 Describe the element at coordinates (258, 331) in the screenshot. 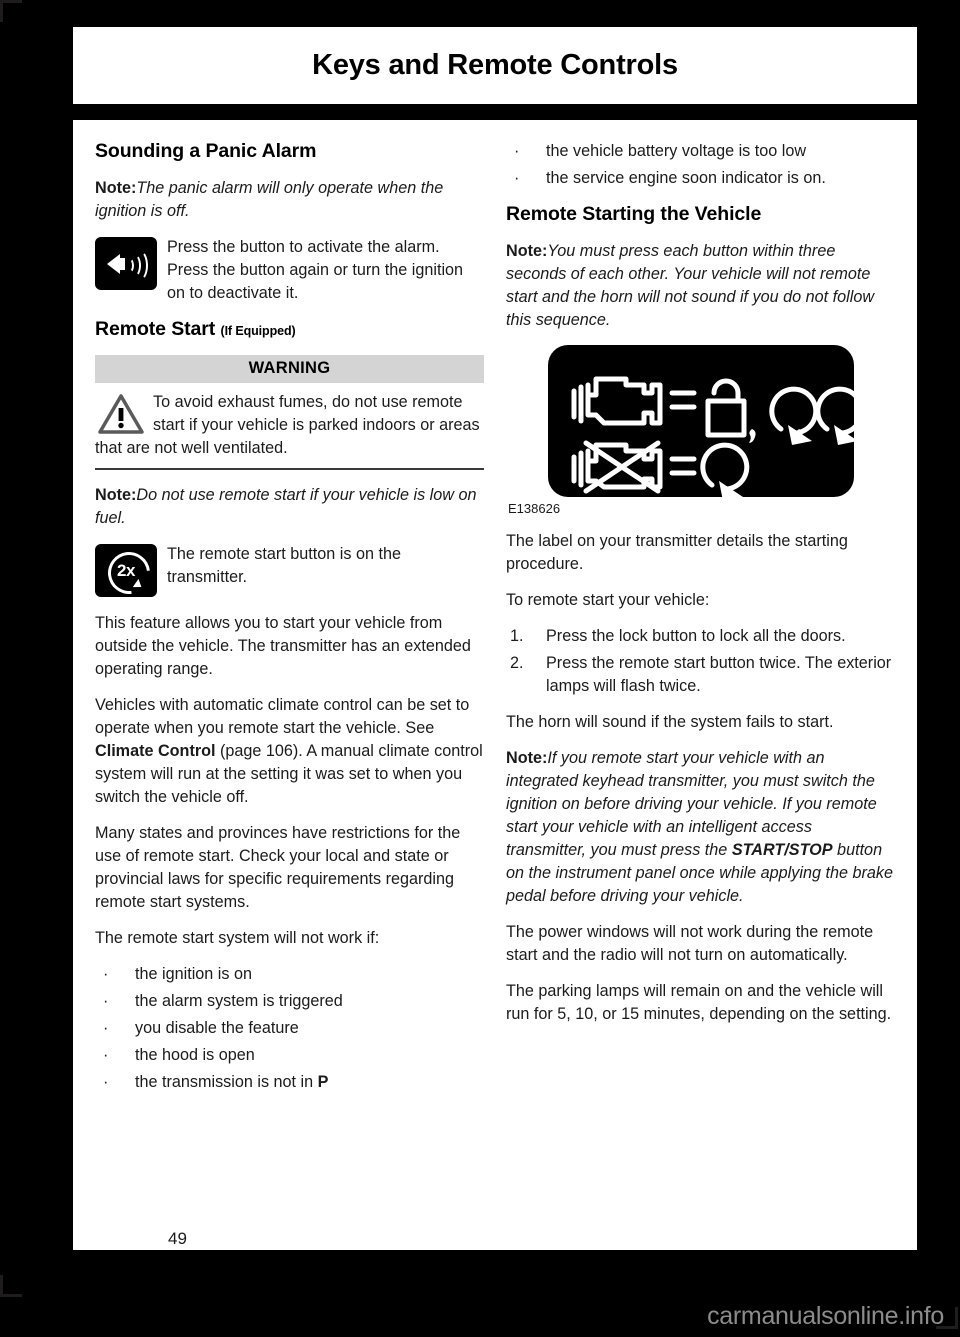

I see `if-equipped-qualifier: (If Equipped)` at that location.